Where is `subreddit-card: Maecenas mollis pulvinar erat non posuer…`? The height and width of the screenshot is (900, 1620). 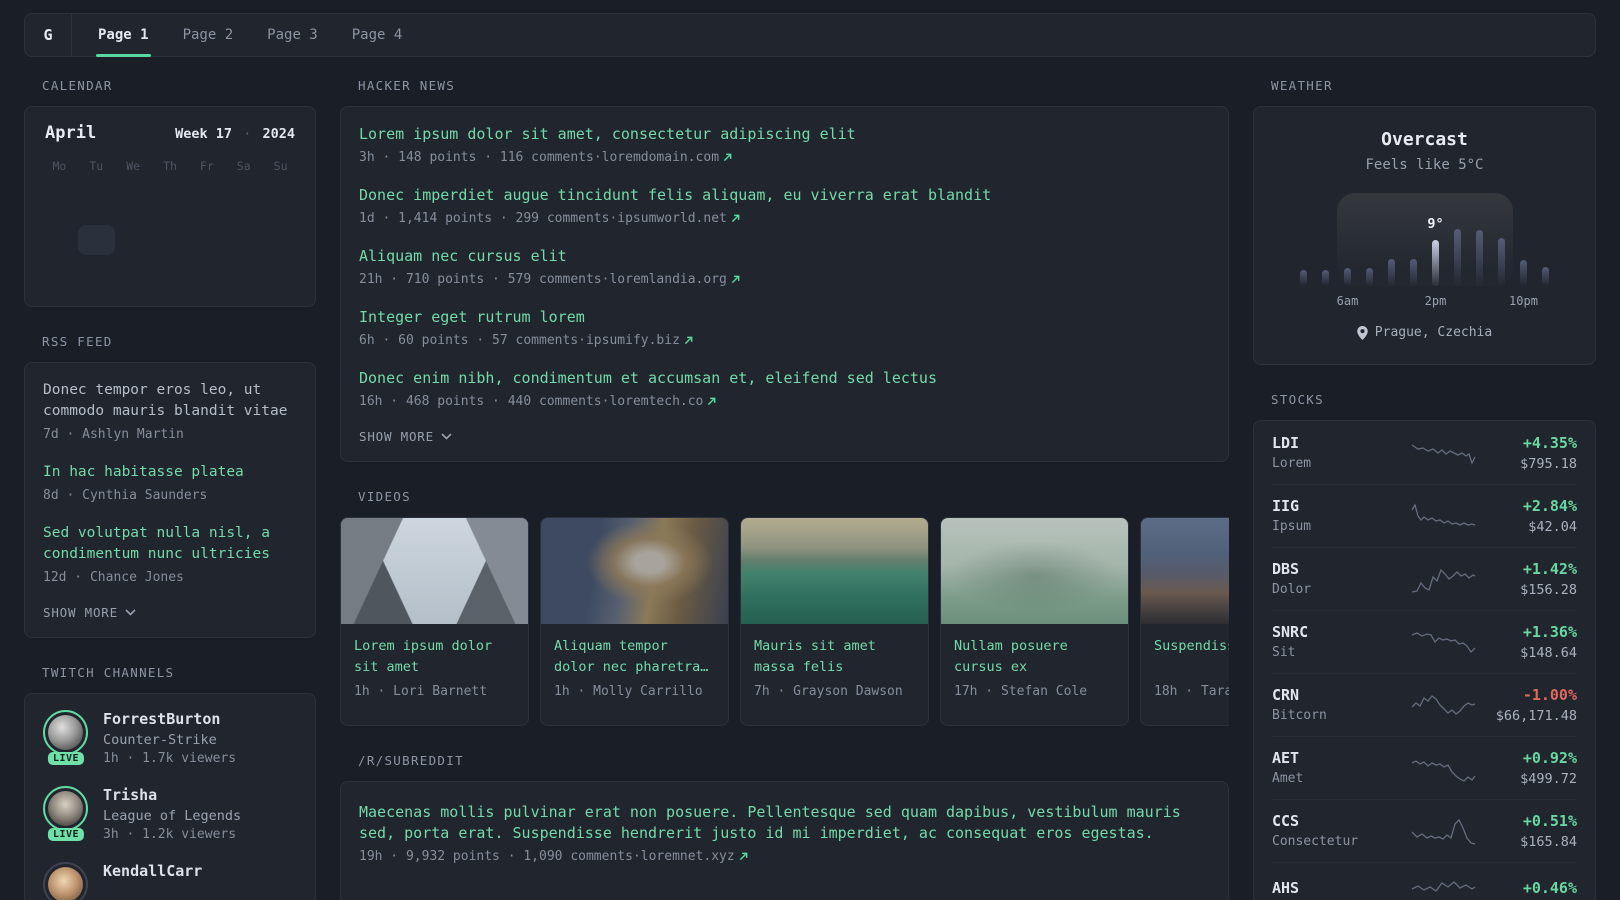 subreddit-card: Maecenas mollis pulvinar erat non posuer… is located at coordinates (784, 840).